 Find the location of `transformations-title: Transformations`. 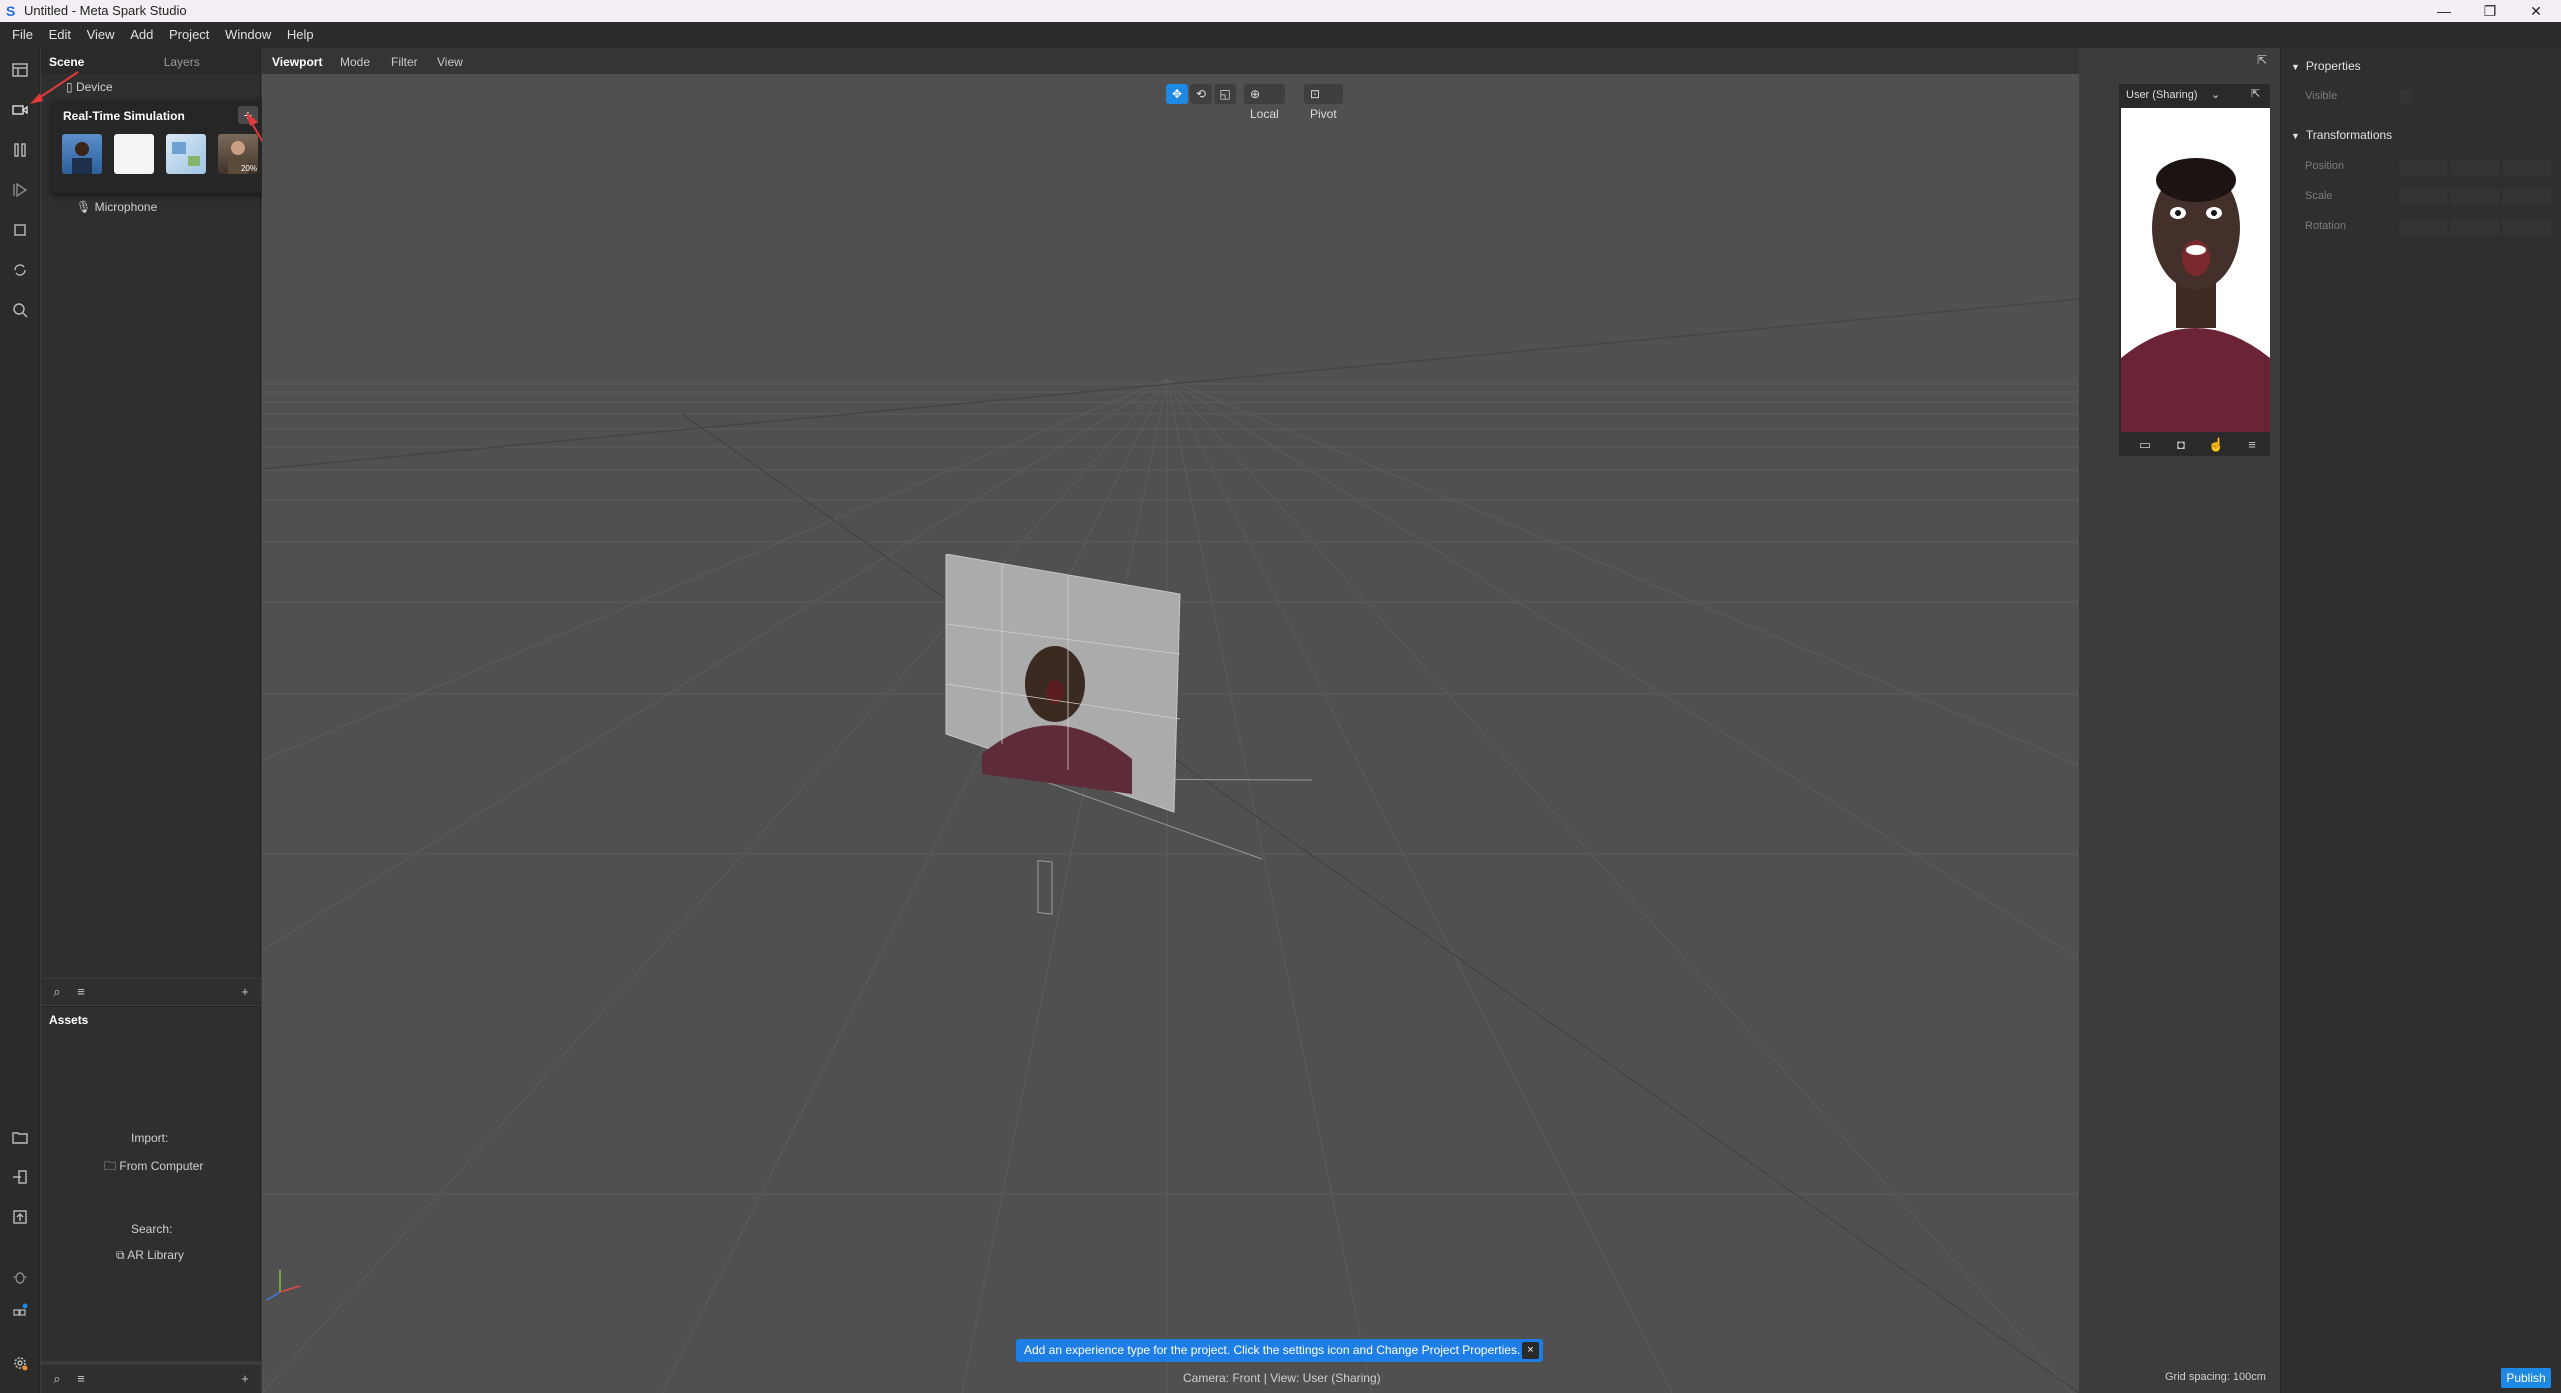

transformations-title: Transformations is located at coordinates (2349, 135).